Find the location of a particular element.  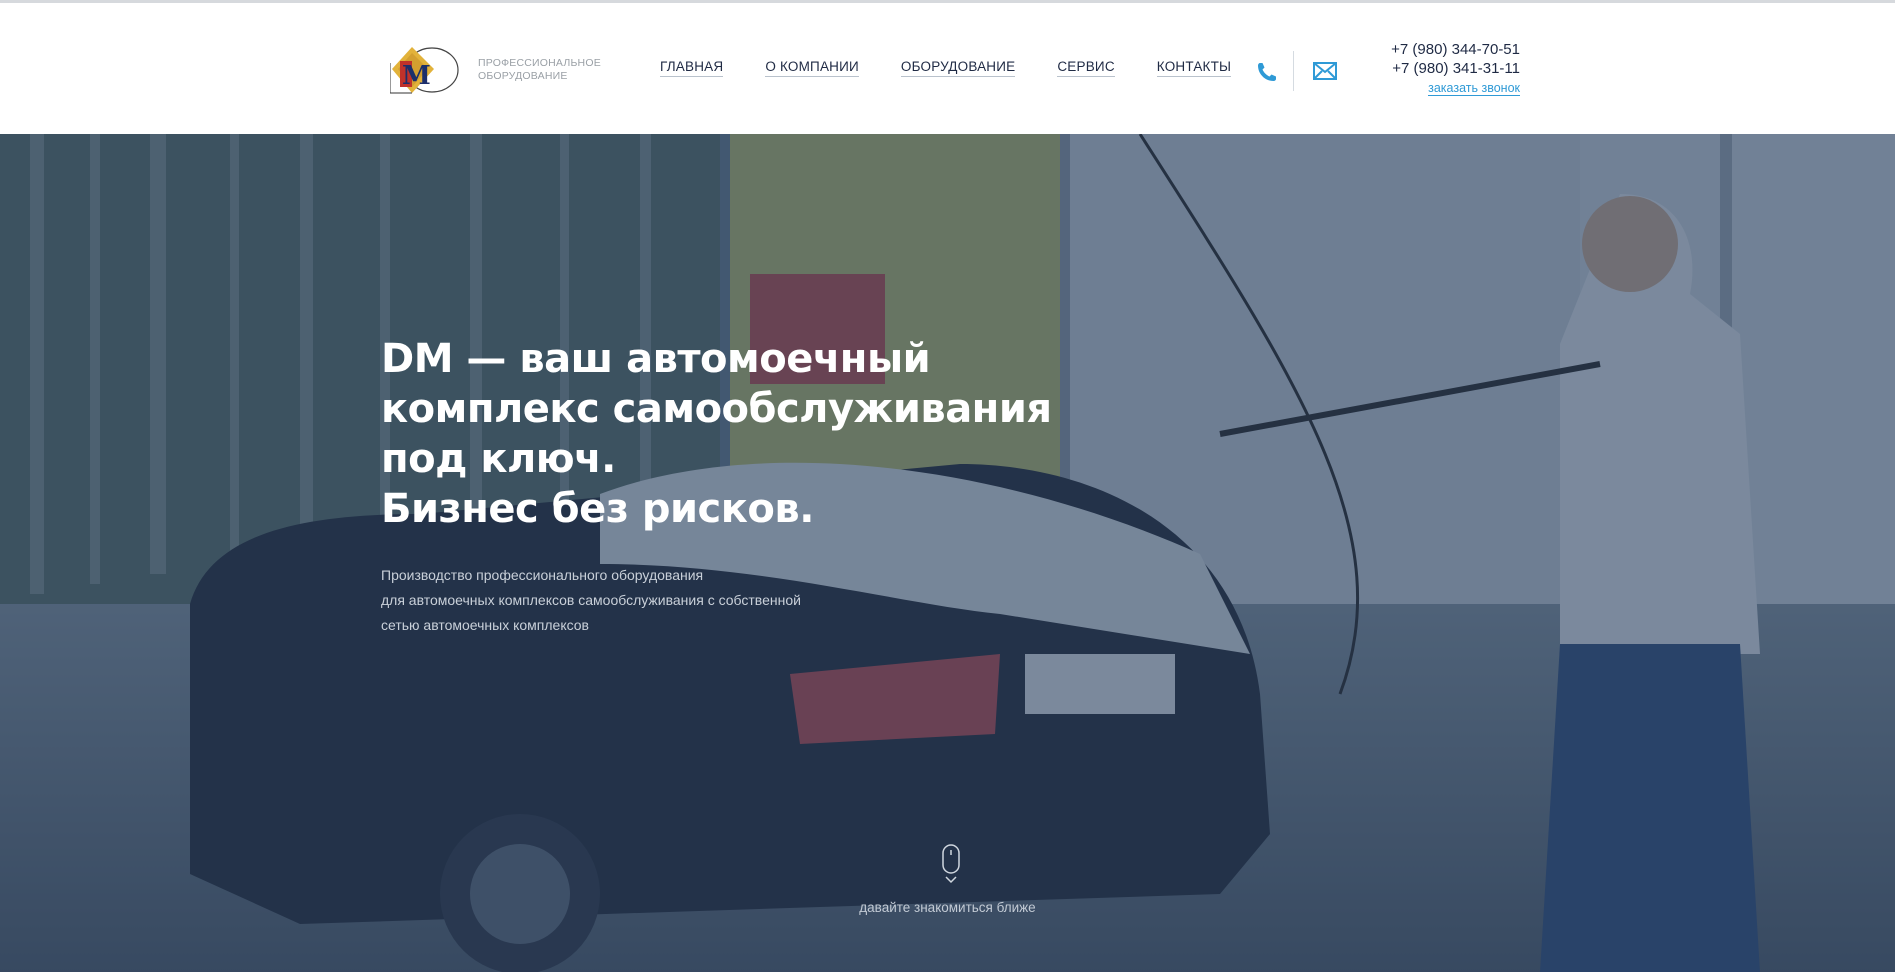

nav-item-home: ГЛАВНАЯ is located at coordinates (692, 68).